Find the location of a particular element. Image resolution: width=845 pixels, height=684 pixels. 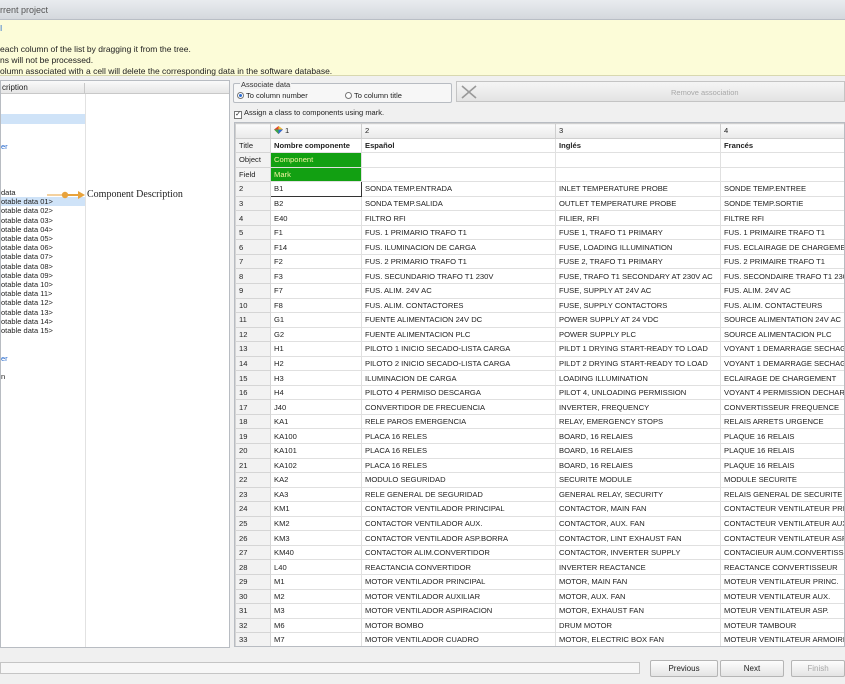

tree-item: otable data 05> is located at coordinates (43, 238).